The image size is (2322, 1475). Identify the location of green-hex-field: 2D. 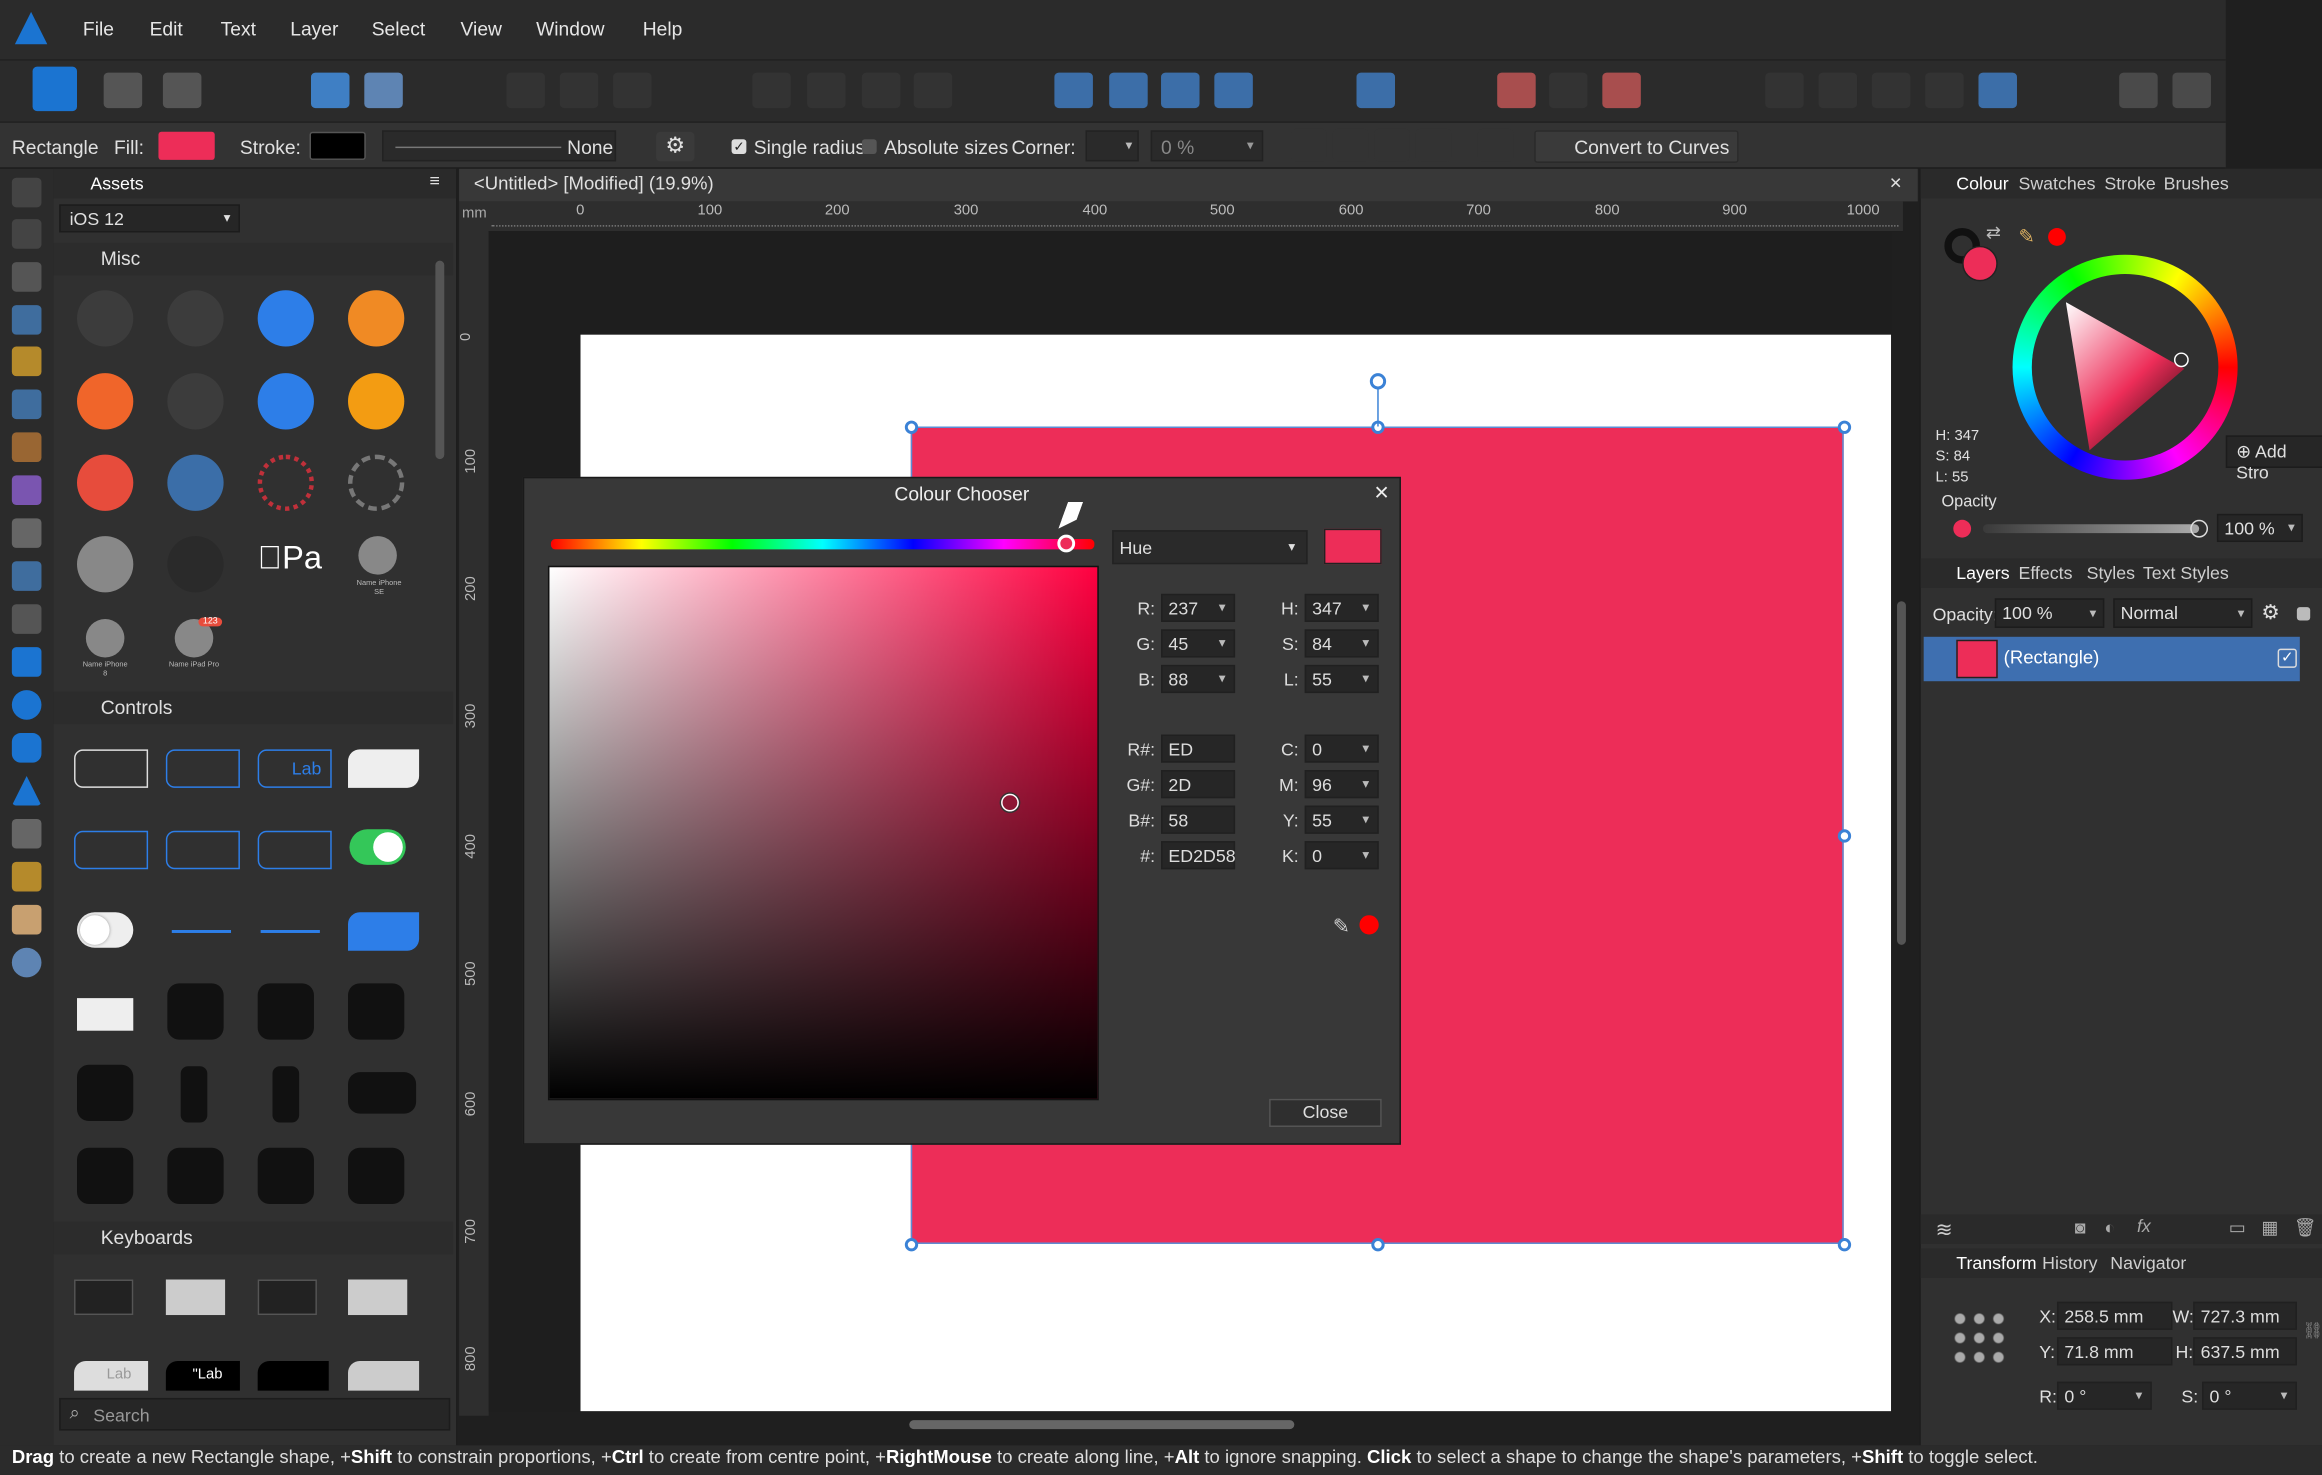
(1198, 784).